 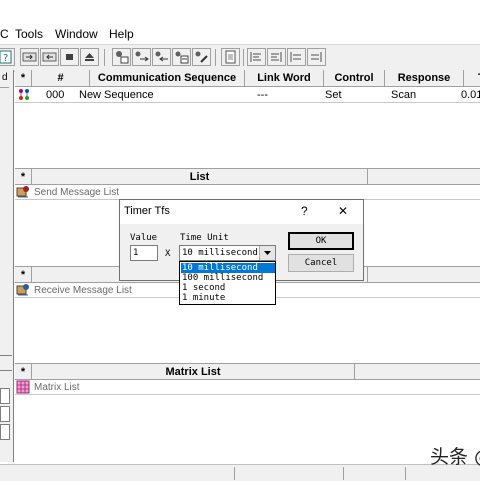 What do you see at coordinates (316, 57) in the screenshot?
I see `align-tool-4-icon` at bounding box center [316, 57].